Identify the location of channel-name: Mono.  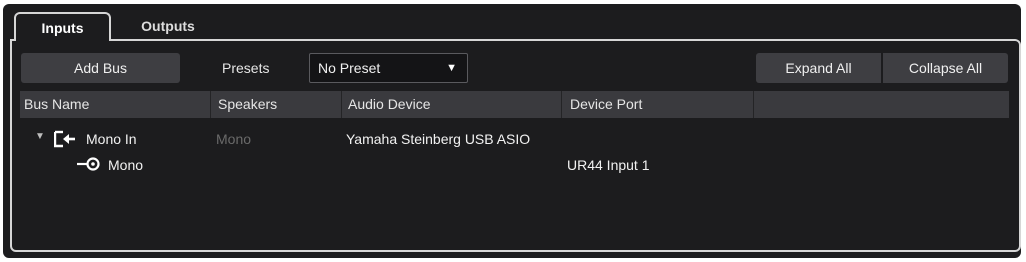
(125, 165).